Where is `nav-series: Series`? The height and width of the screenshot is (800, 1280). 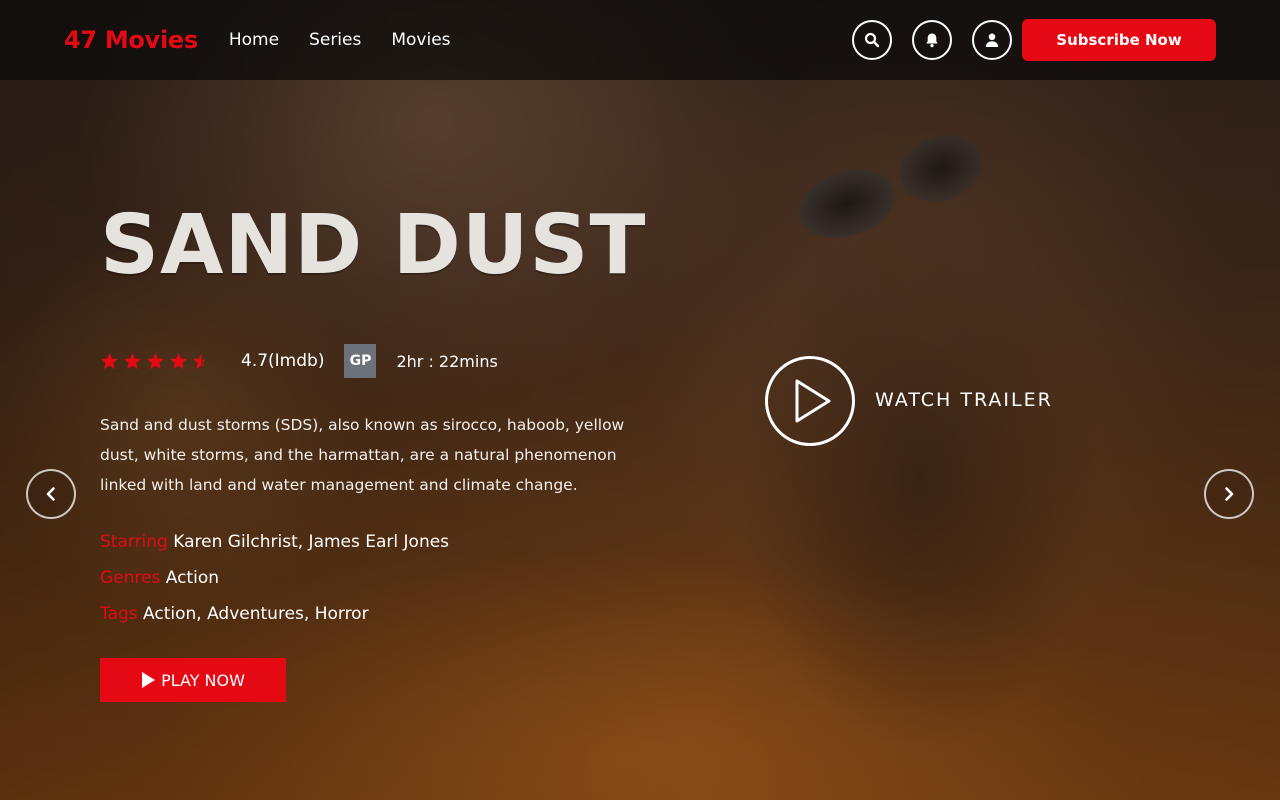
nav-series: Series is located at coordinates (335, 40).